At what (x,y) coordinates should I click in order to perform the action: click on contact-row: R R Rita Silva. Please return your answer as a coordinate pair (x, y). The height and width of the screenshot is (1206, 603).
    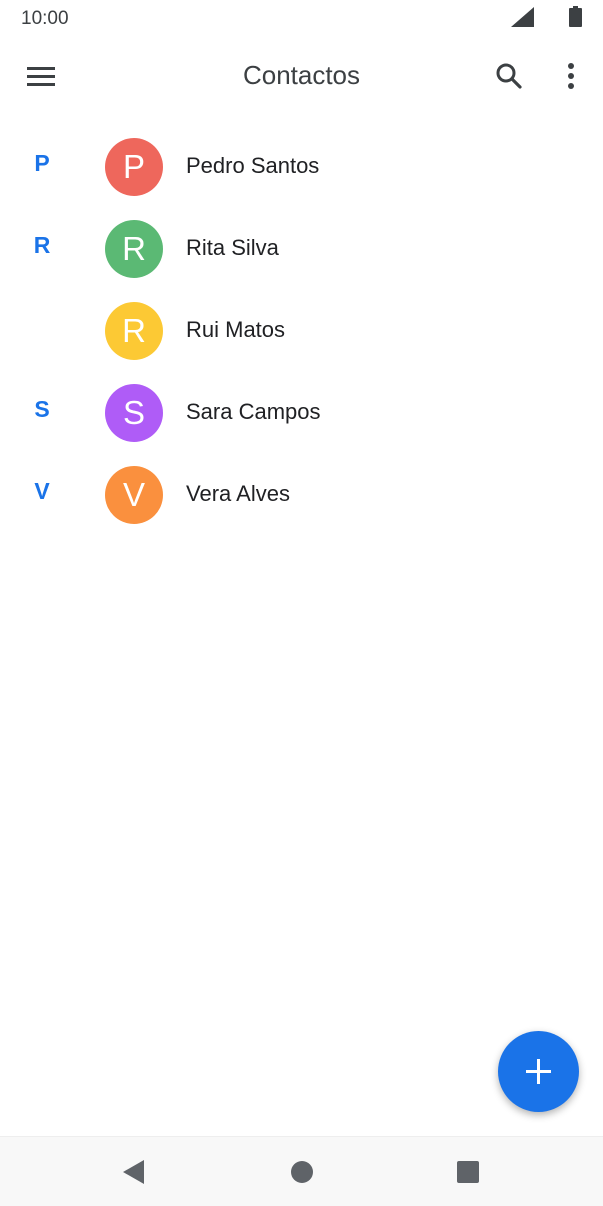
    Looking at the image, I should click on (301, 249).